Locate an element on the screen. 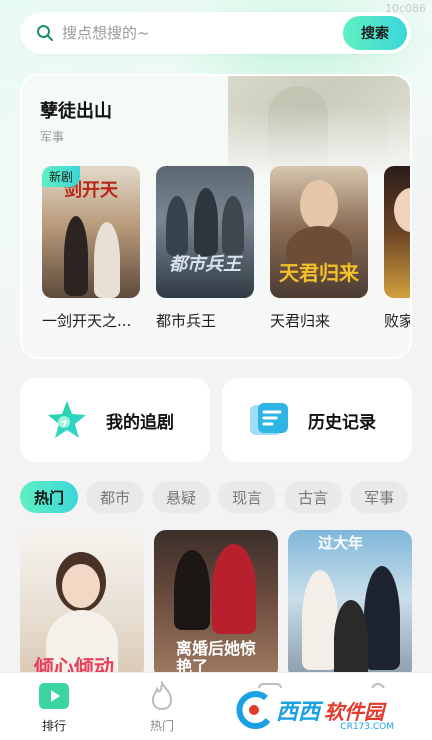  search-input is located at coordinates (197, 33).